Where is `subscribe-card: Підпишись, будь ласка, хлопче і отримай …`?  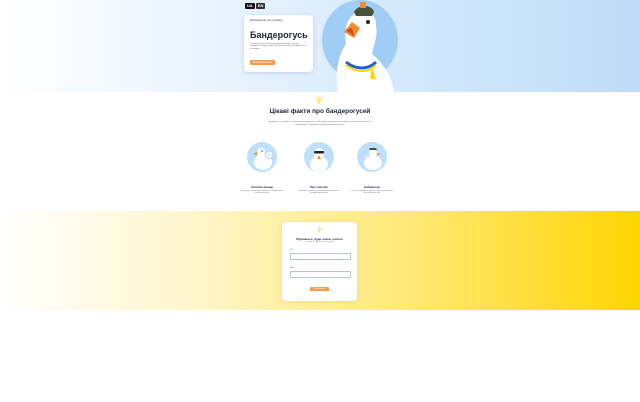 subscribe-card: Підпишись, будь ласка, хлопче і отримай … is located at coordinates (319, 261).